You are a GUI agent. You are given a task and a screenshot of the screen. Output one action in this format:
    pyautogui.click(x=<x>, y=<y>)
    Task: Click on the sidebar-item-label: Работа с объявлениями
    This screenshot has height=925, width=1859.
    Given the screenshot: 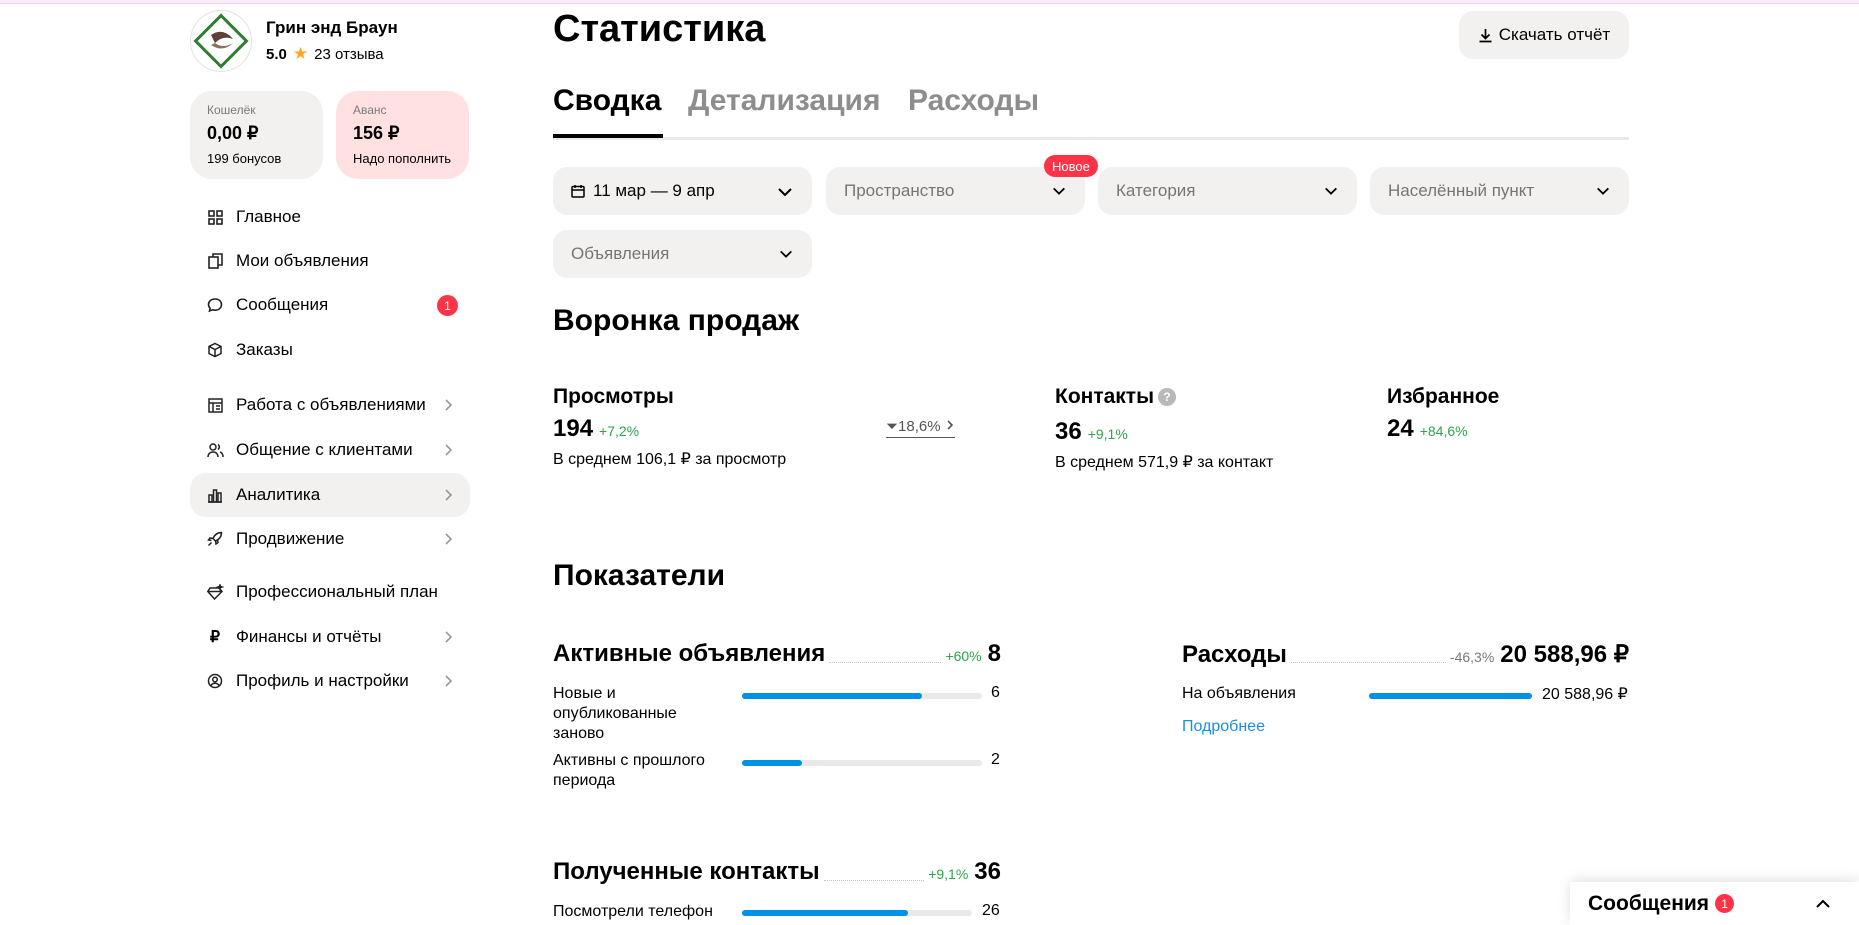 What is the action you would take?
    pyautogui.click(x=331, y=404)
    